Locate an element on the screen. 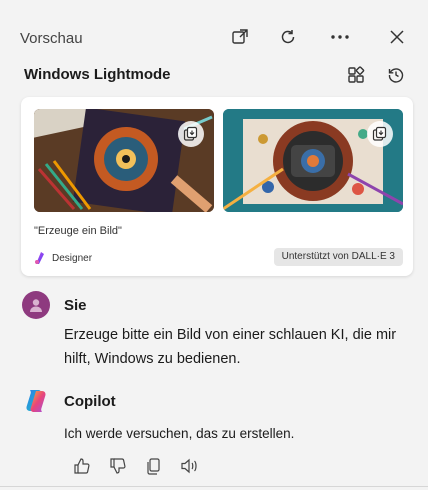 The height and width of the screenshot is (490, 428). read-aloud-icon is located at coordinates (190, 466).